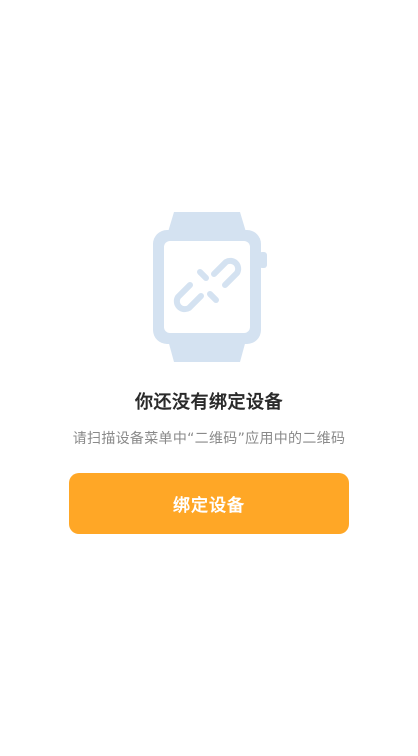  I want to click on smartwatch-unlinked-icon, so click(210, 287).